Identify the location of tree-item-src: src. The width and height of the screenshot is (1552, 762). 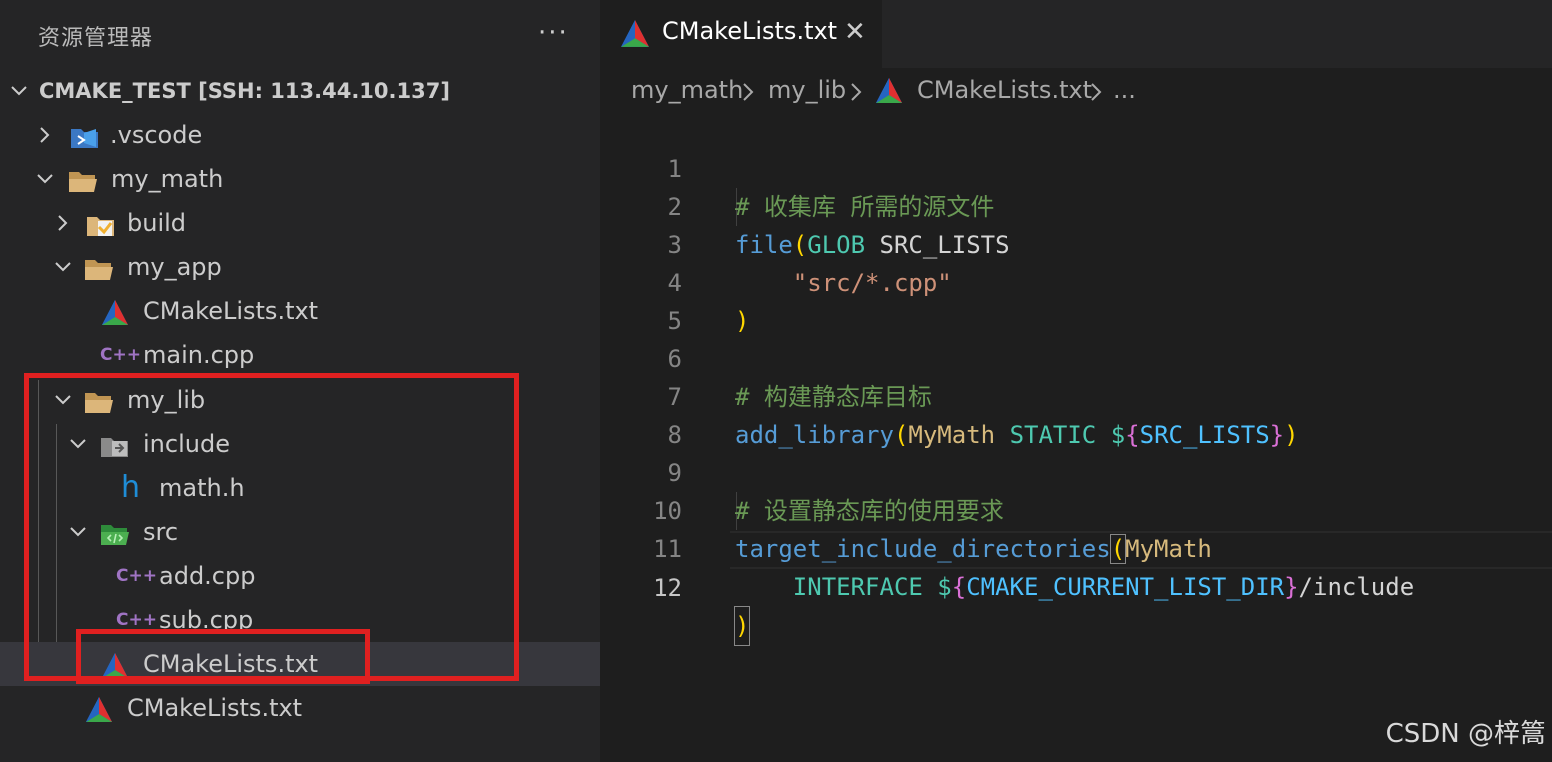
(300, 532).